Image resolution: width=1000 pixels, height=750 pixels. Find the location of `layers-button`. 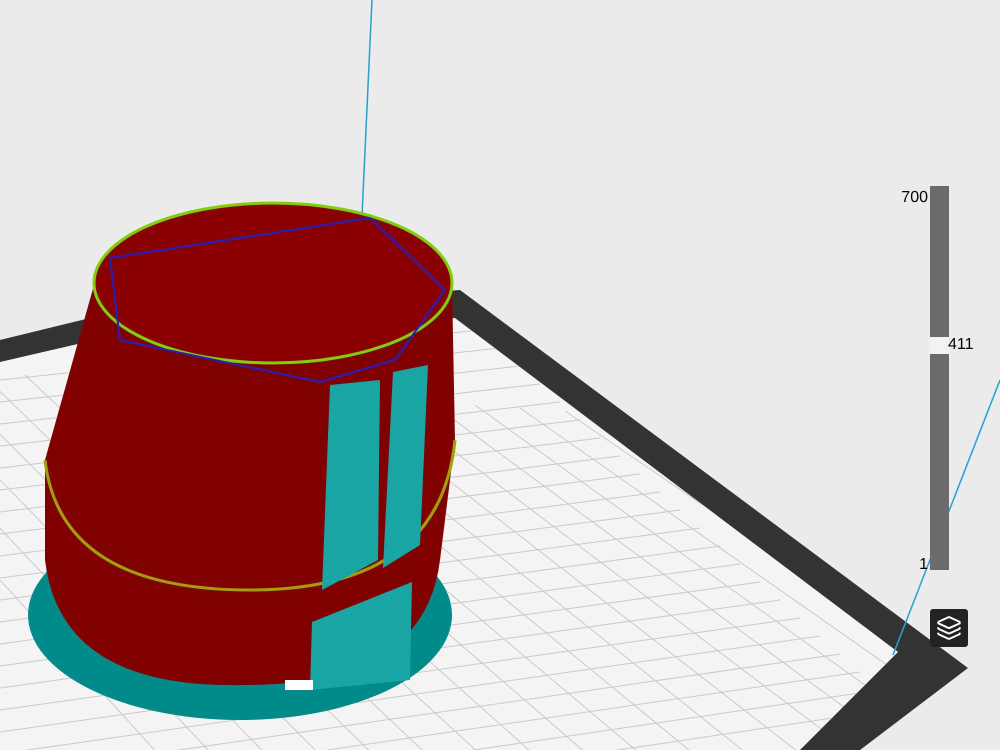

layers-button is located at coordinates (949, 628).